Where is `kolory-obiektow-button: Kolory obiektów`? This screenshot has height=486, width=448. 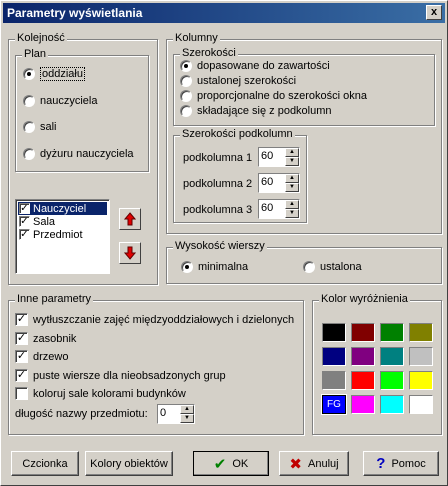
kolory-obiektow-button: Kolory obiektów is located at coordinates (129, 463).